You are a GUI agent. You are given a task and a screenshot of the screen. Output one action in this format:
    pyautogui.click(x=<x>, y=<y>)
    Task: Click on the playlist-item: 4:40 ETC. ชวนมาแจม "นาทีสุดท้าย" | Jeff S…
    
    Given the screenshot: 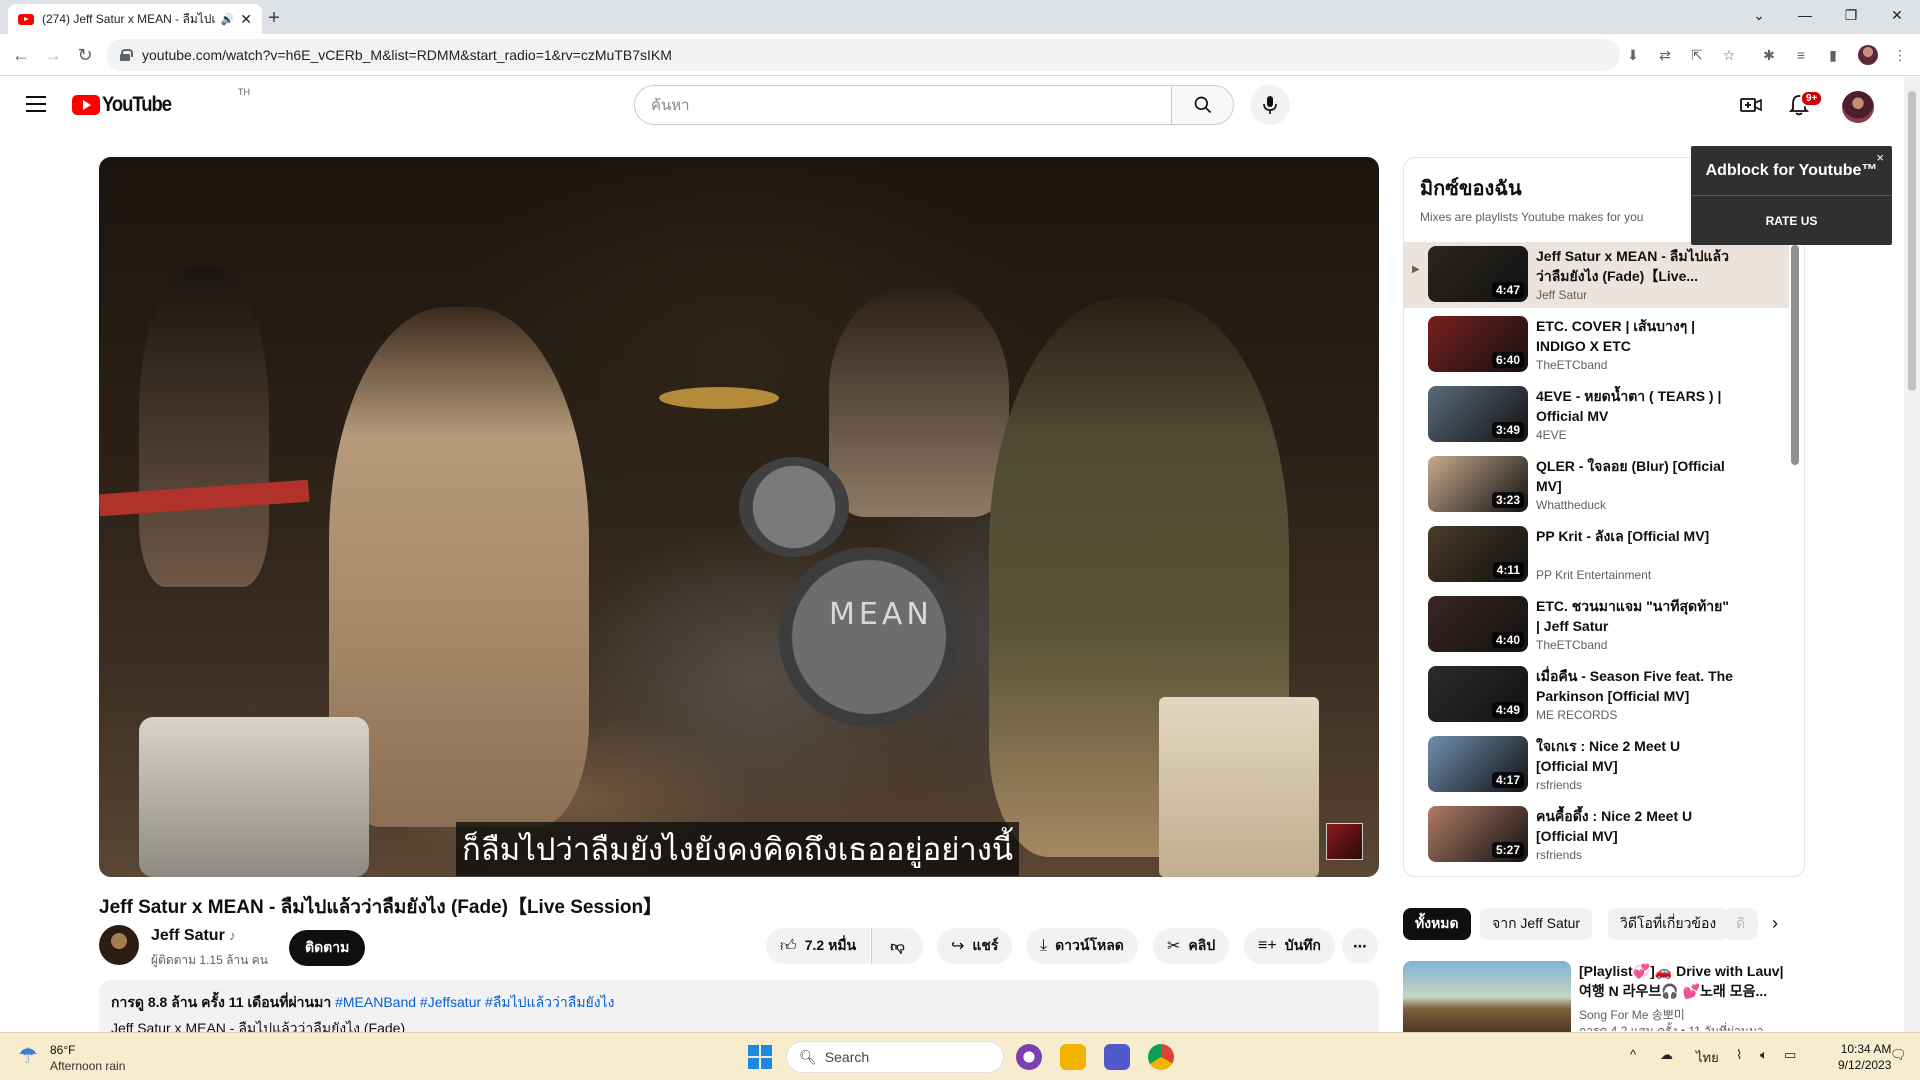 What is the action you would take?
    pyautogui.click(x=1596, y=625)
    